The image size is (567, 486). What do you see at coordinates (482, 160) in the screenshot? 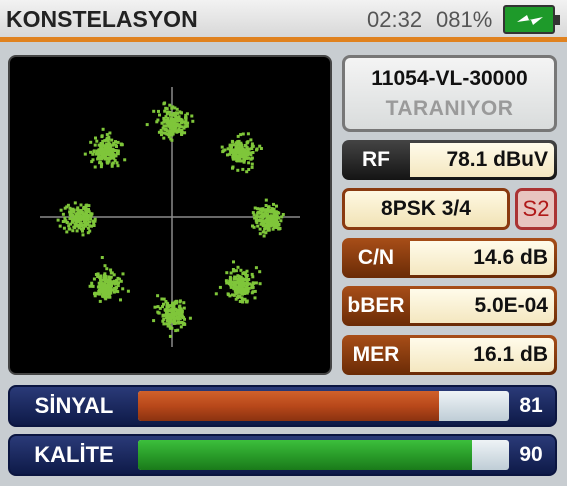
I see `rf-value: 78.1 dBuV` at bounding box center [482, 160].